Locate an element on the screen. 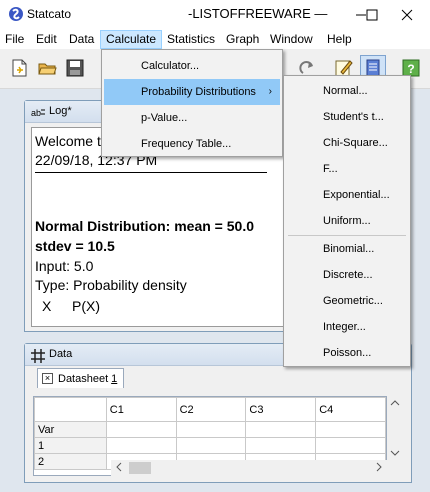 The image size is (430, 492). tab-number: 1 is located at coordinates (114, 378).